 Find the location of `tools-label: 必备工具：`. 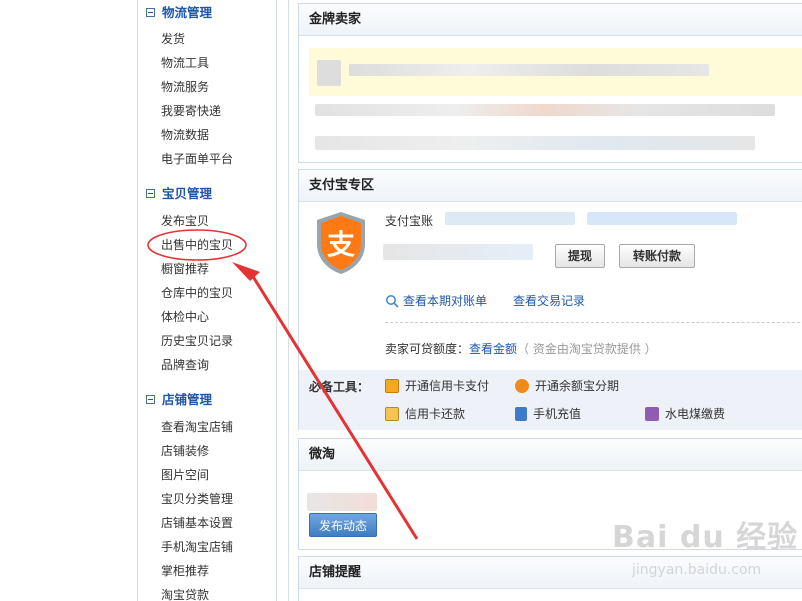

tools-label: 必备工具： is located at coordinates (339, 387).